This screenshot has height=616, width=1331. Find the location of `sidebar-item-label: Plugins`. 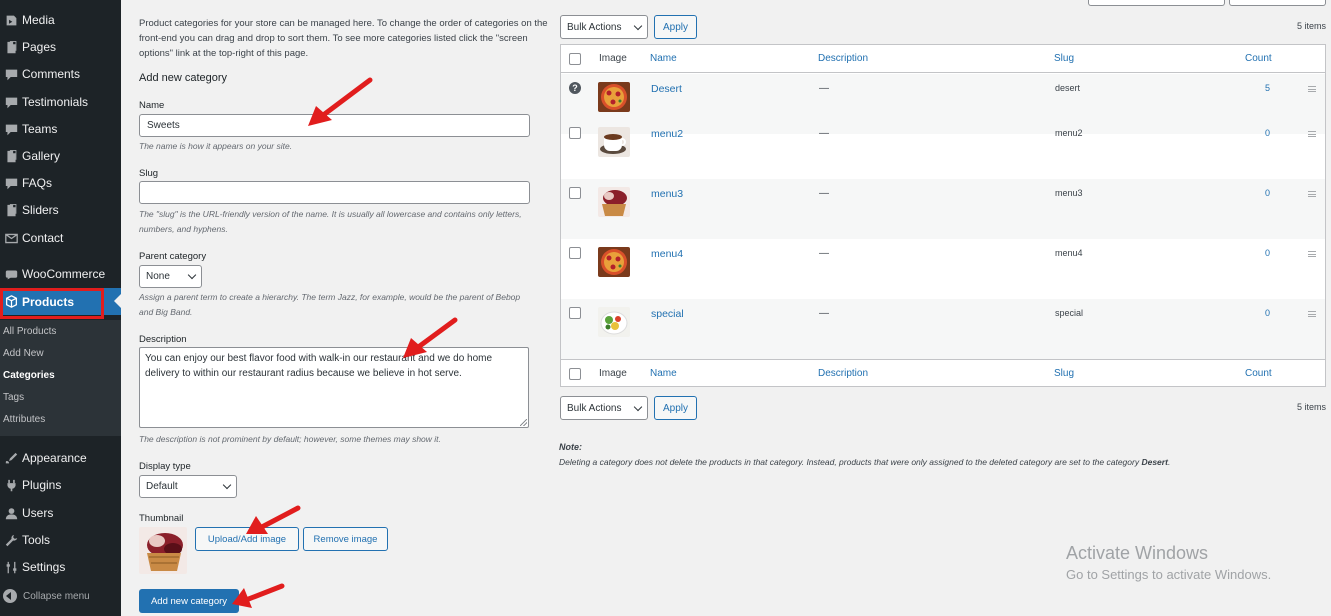

sidebar-item-label: Plugins is located at coordinates (42, 485).